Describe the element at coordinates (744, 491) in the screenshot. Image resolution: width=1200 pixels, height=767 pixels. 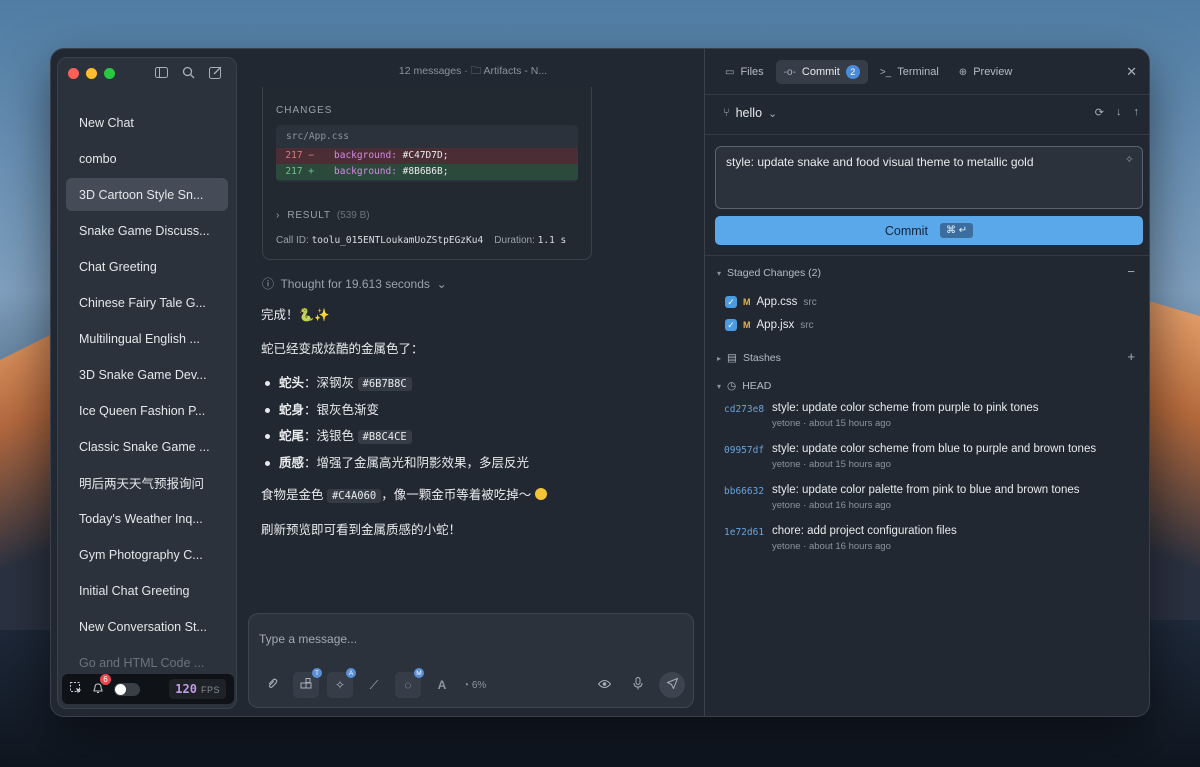
I see `commit-hash: bb66632` at that location.